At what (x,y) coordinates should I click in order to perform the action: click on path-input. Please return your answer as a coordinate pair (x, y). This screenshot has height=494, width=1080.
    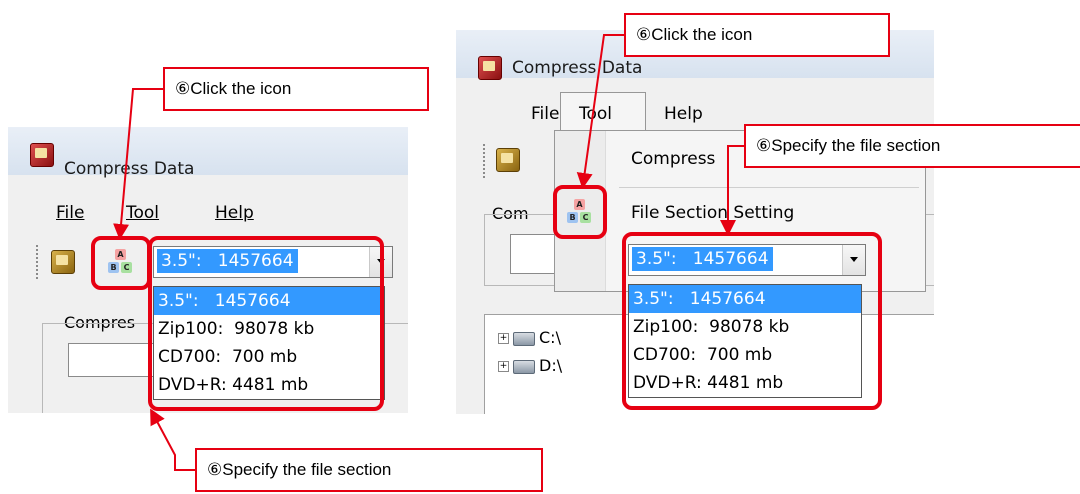
    Looking at the image, I should click on (114, 360).